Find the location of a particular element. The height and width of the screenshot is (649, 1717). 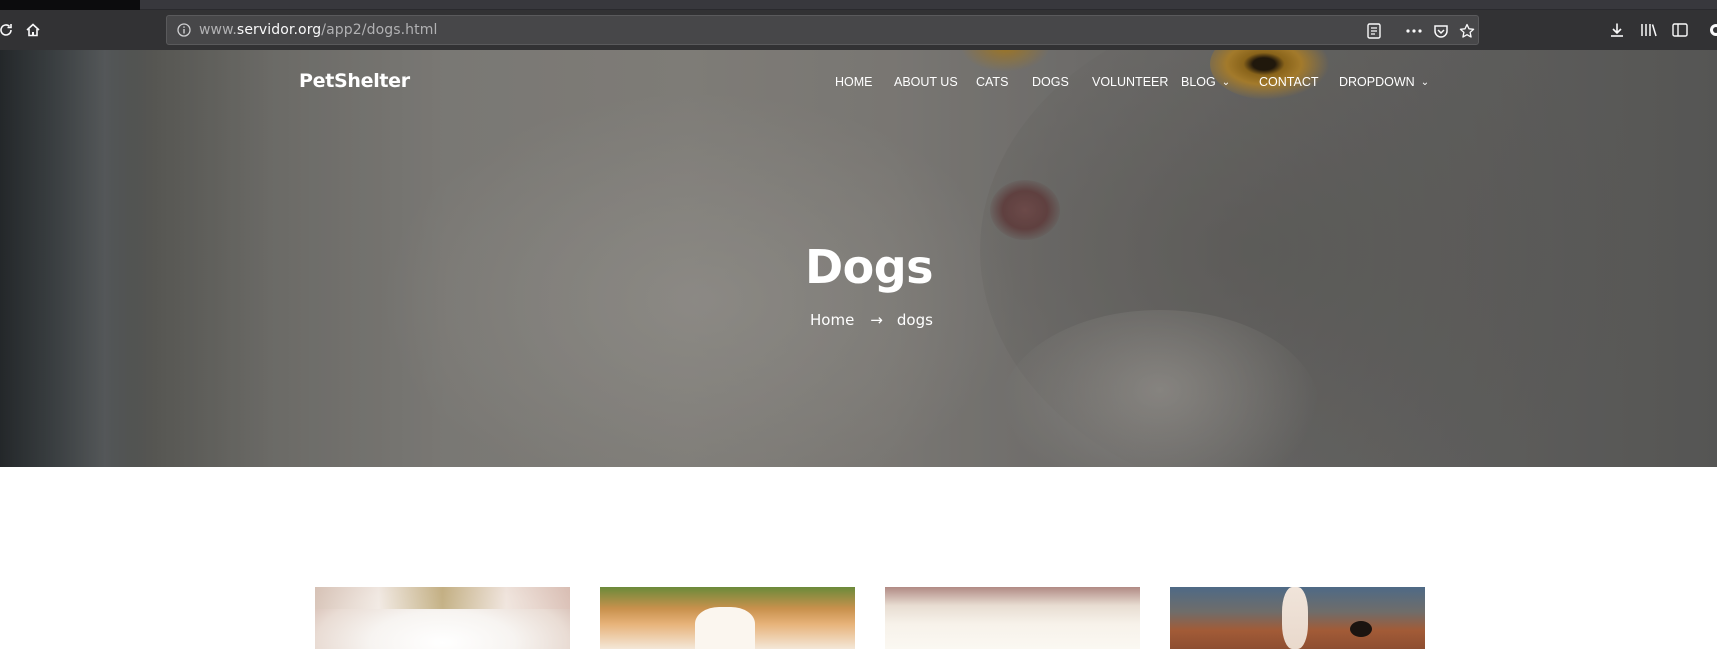

sidebar-icon is located at coordinates (1680, 30).